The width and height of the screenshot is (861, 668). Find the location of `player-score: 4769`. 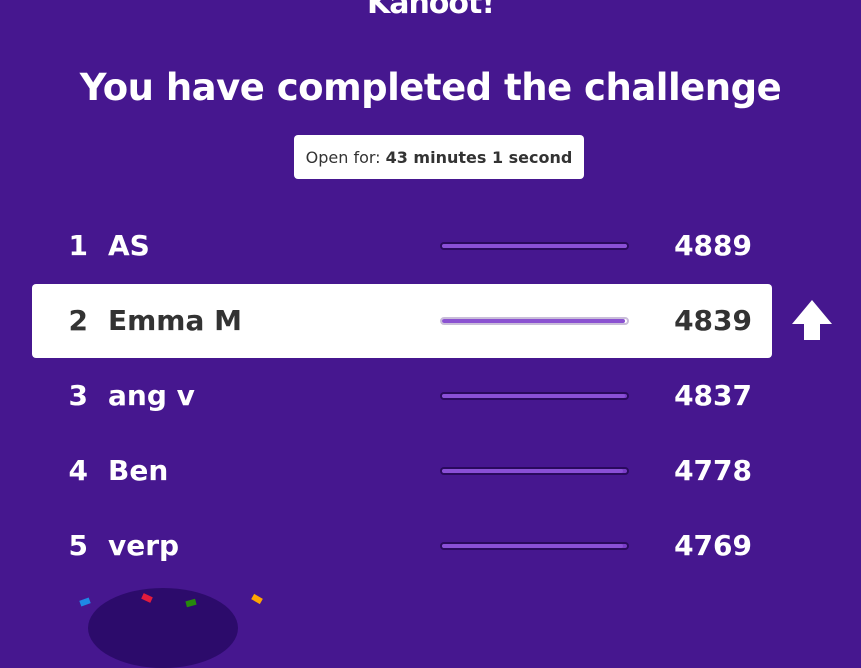

player-score: 4769 is located at coordinates (713, 545).